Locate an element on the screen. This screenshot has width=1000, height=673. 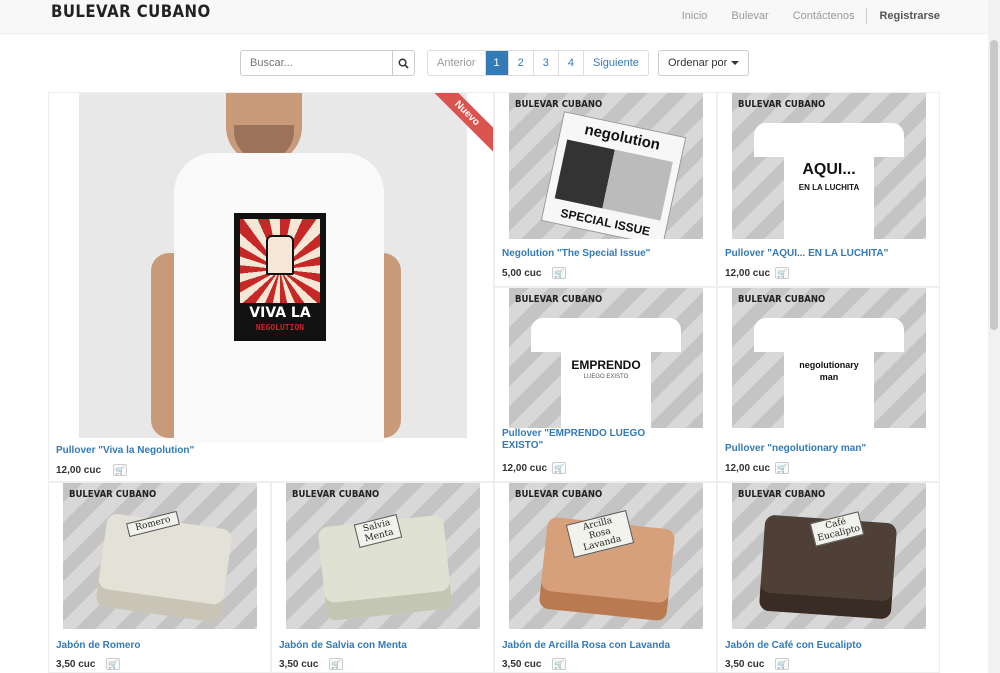
tshirt-text-line2: EN LA LUCHITA is located at coordinates (829, 187).